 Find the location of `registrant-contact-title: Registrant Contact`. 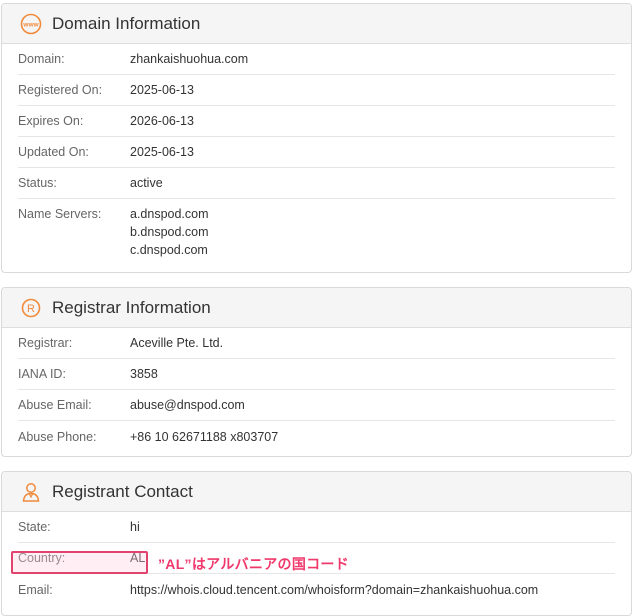

registrant-contact-title: Registrant Contact is located at coordinates (122, 491).